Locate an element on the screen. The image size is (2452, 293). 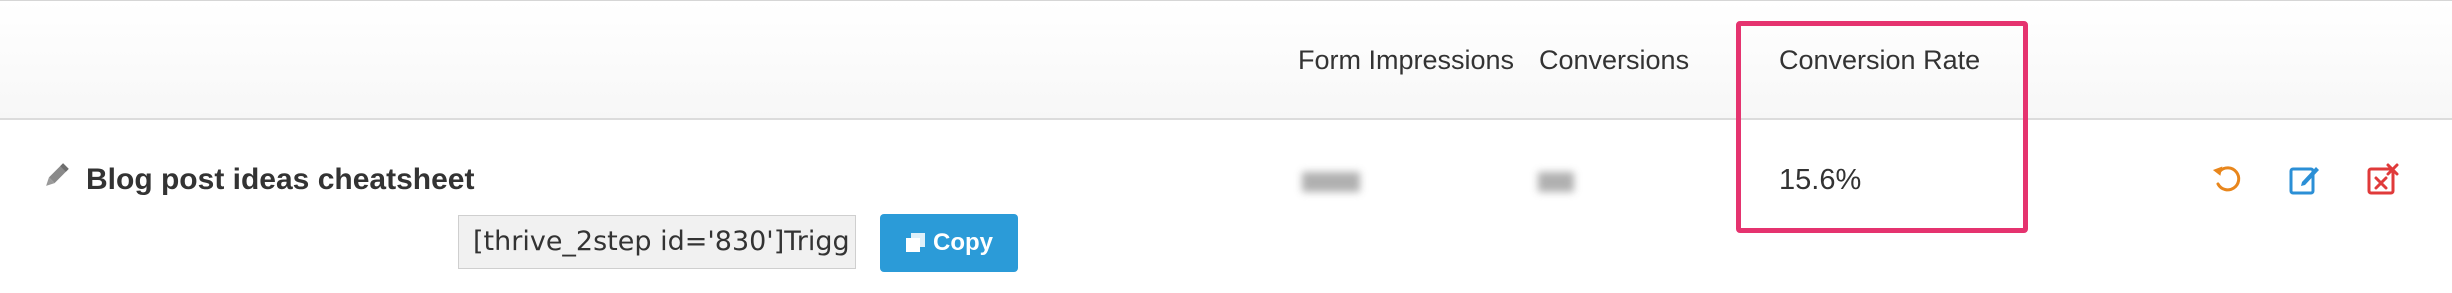
header-conversion-rate: Conversion Rate is located at coordinates (1880, 60).